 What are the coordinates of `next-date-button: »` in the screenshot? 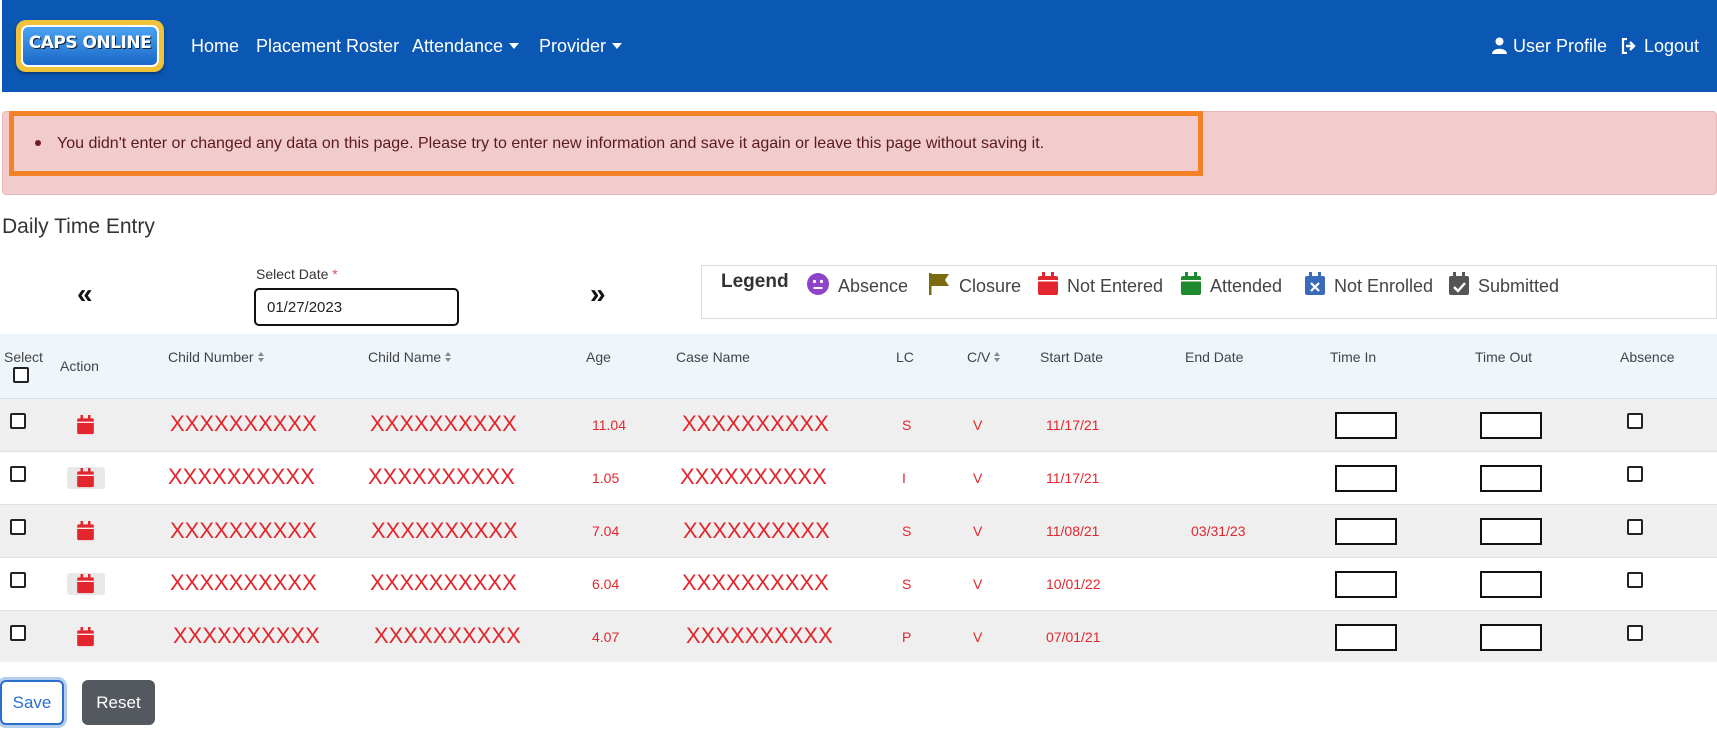 It's located at (598, 294).